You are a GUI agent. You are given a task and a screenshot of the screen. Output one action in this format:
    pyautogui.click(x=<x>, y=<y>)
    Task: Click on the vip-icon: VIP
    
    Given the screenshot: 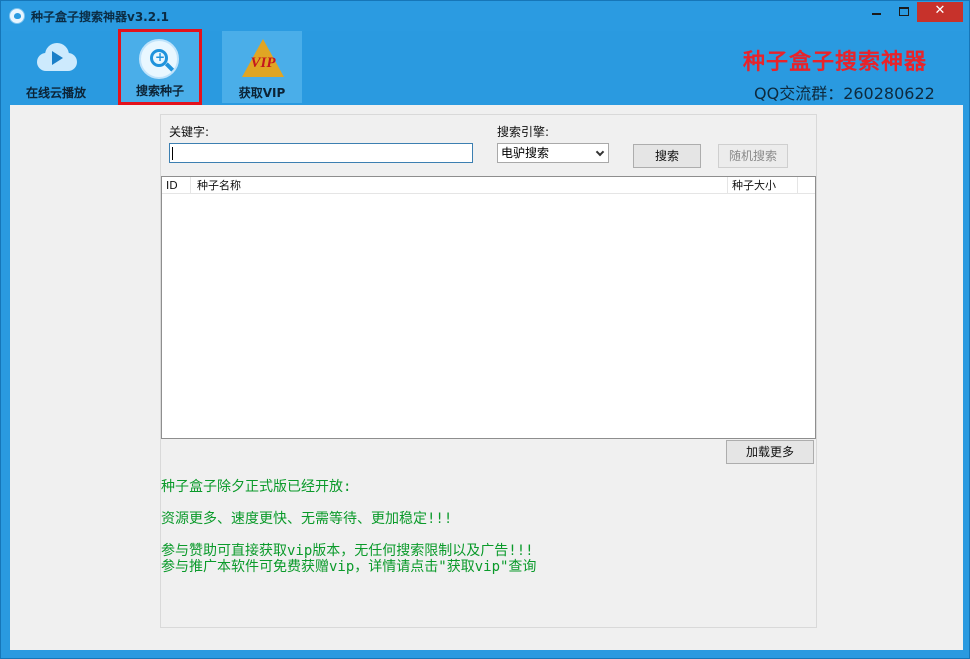 What is the action you would take?
    pyautogui.click(x=263, y=59)
    